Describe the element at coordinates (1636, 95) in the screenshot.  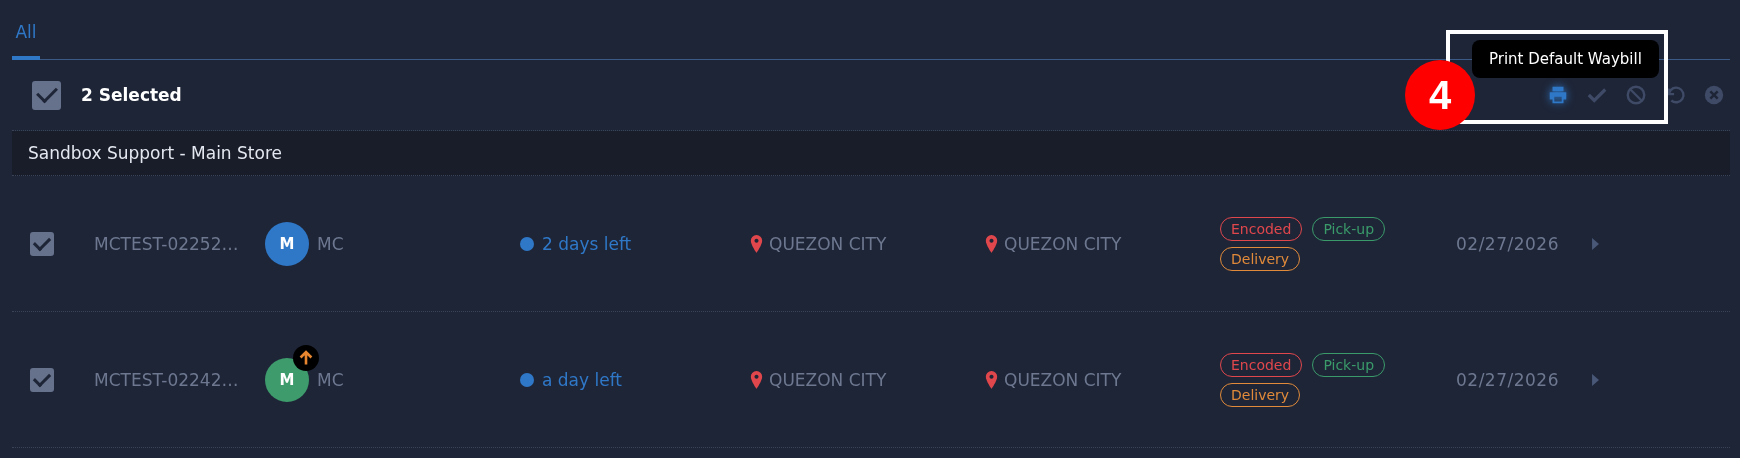
I see `block-icon` at that location.